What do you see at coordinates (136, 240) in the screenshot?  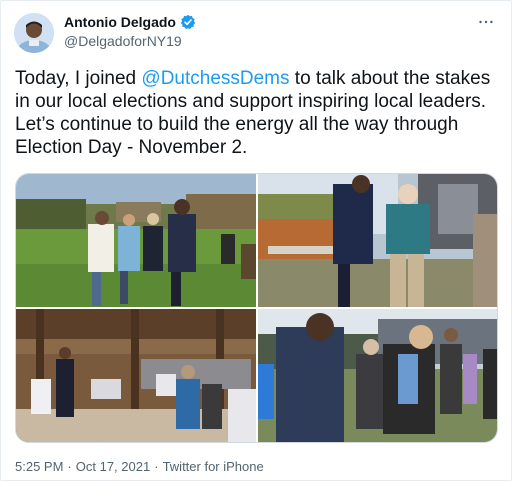 I see `photo-outdoor-greeting` at bounding box center [136, 240].